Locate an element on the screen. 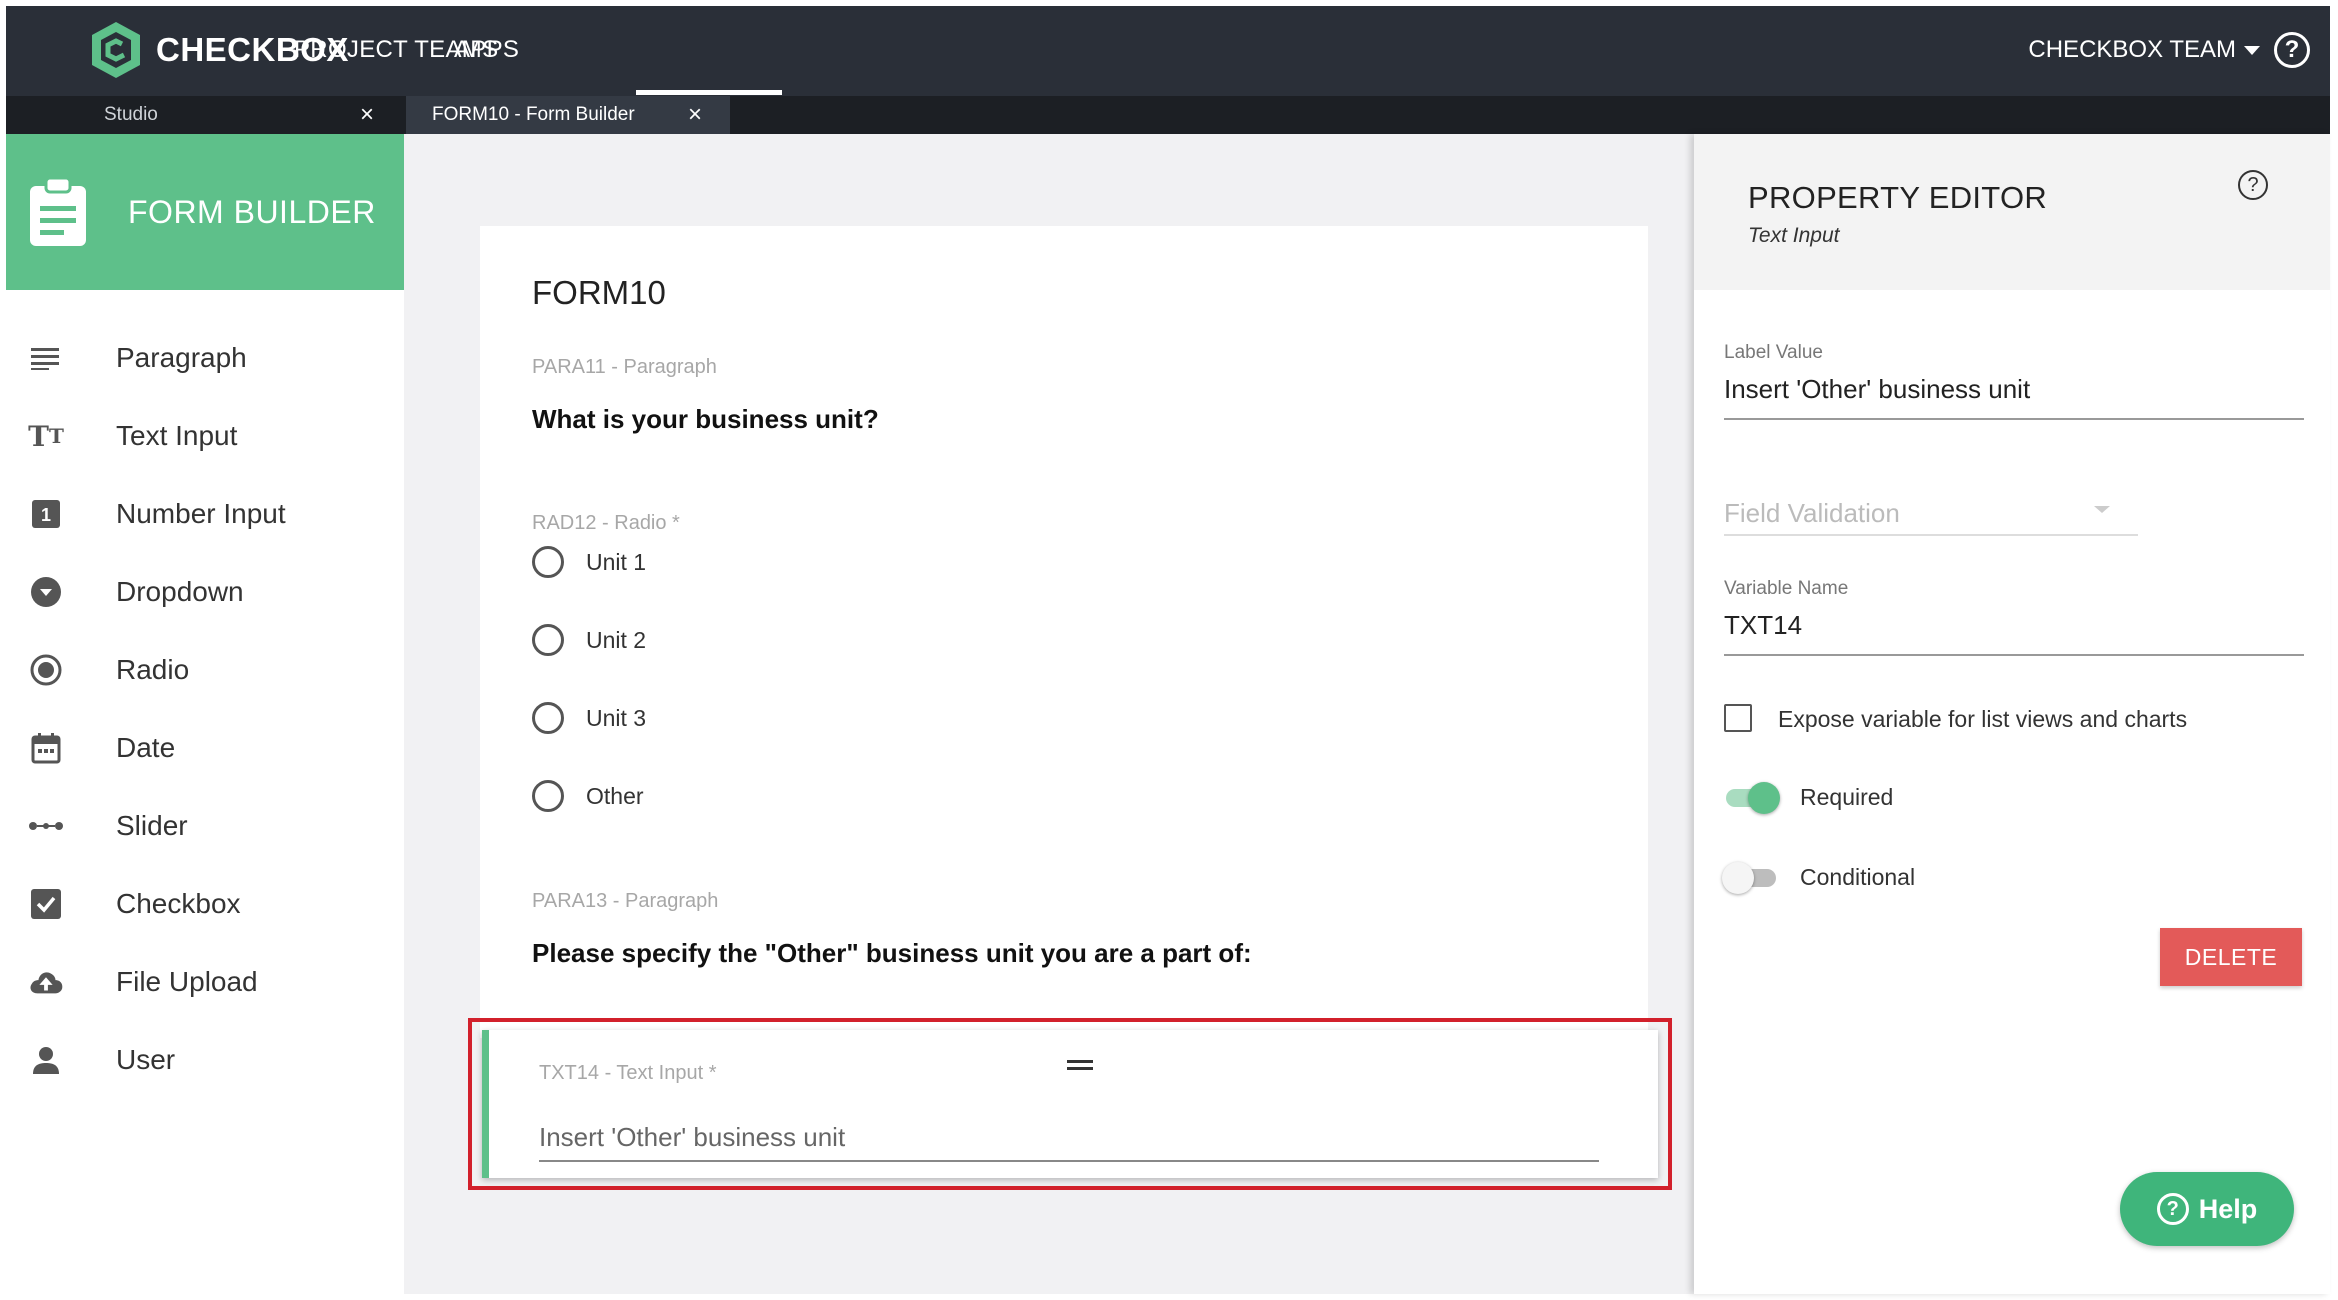 The width and height of the screenshot is (2338, 1300). sidebar-item-label: File Upload is located at coordinates (187, 981).